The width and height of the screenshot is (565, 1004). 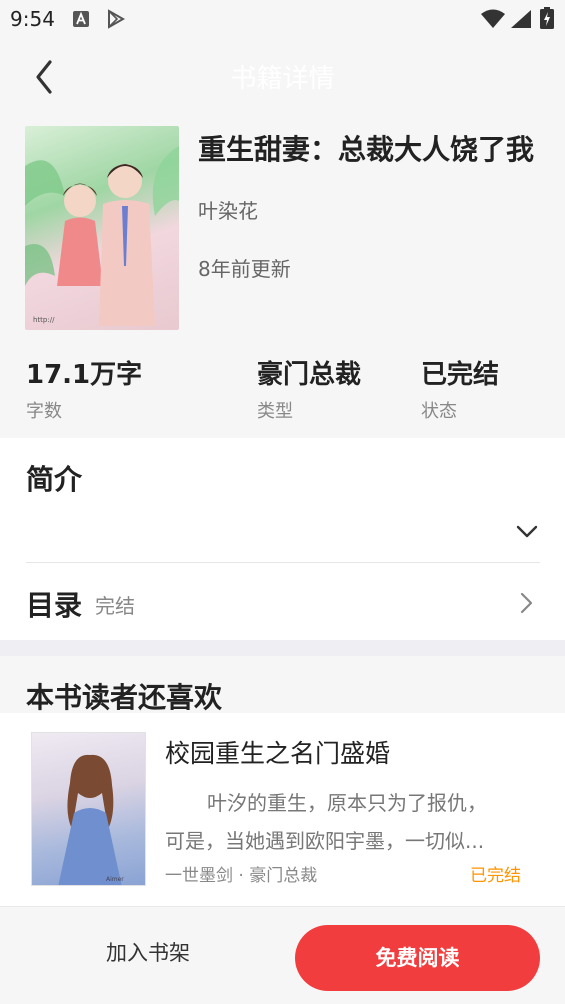 I want to click on recommended-book-meta: 一世墨剑 · 豪门总裁, so click(x=241, y=876).